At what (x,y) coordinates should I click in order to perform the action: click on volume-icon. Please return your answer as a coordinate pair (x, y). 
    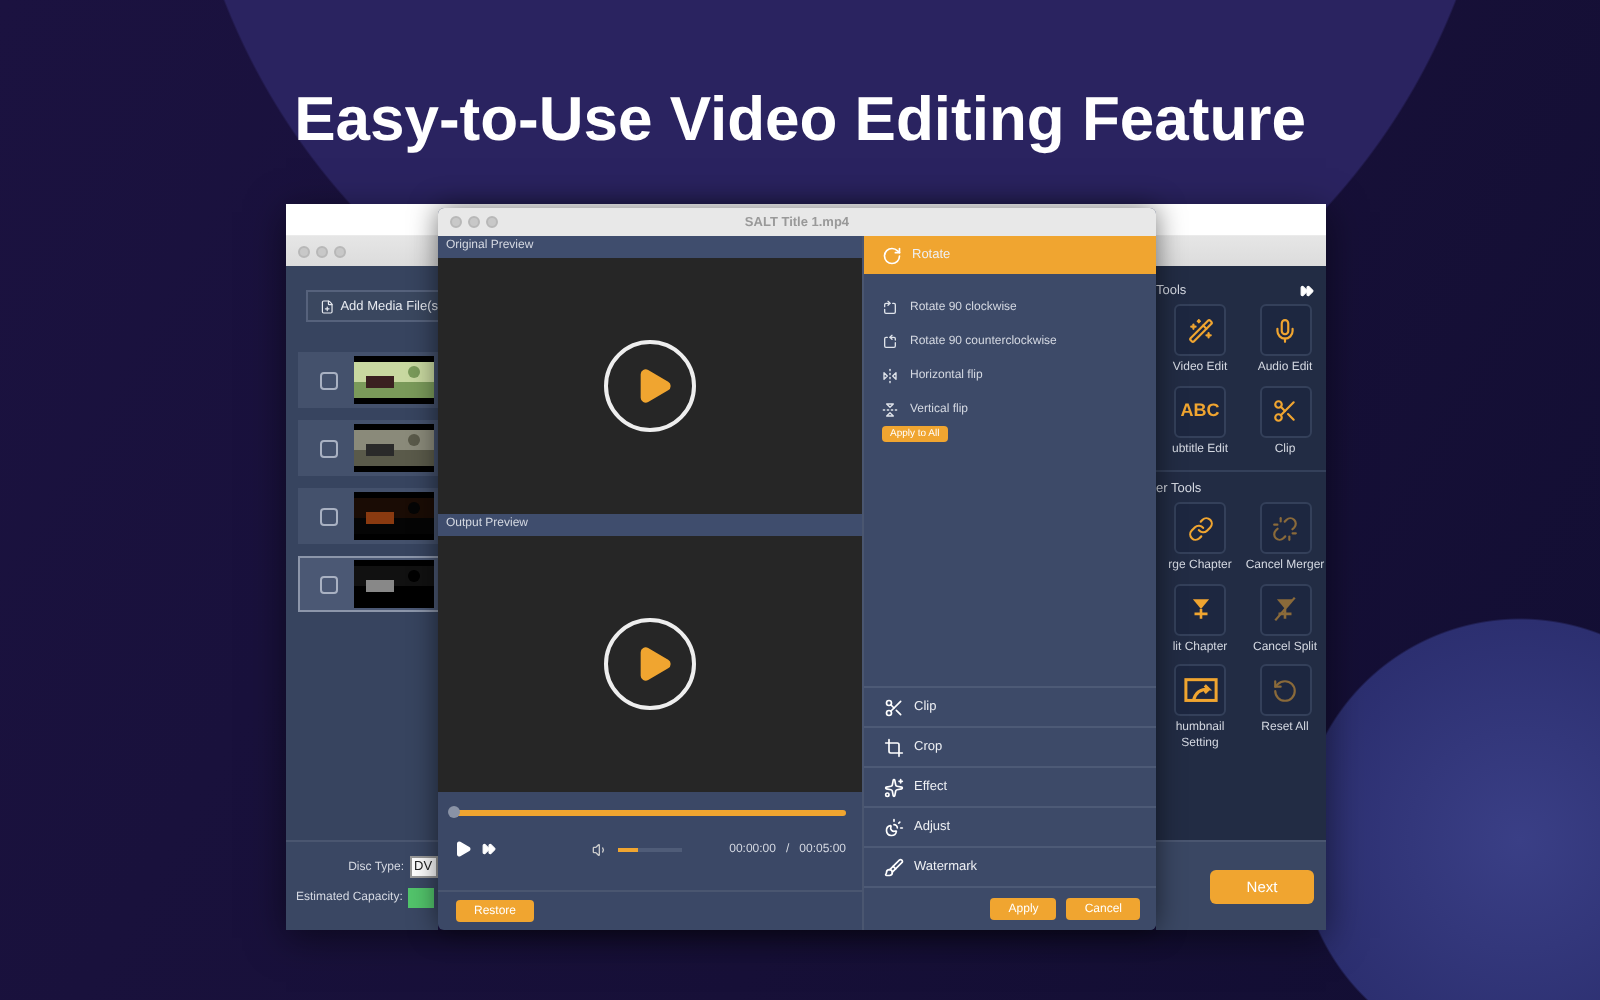
    Looking at the image, I should click on (600, 849).